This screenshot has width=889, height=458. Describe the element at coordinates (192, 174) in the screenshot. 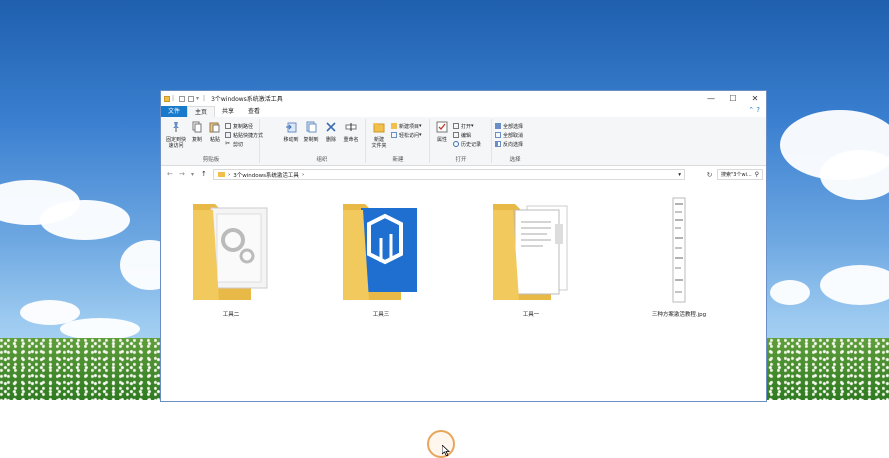

I see `recent-dropdown-icon: ▾` at that location.